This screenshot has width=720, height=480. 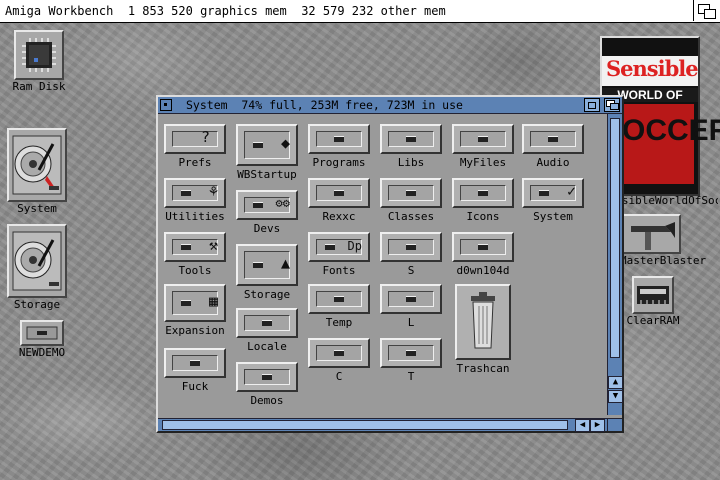 What do you see at coordinates (339, 162) in the screenshot?
I see `drawer-label: Programs` at bounding box center [339, 162].